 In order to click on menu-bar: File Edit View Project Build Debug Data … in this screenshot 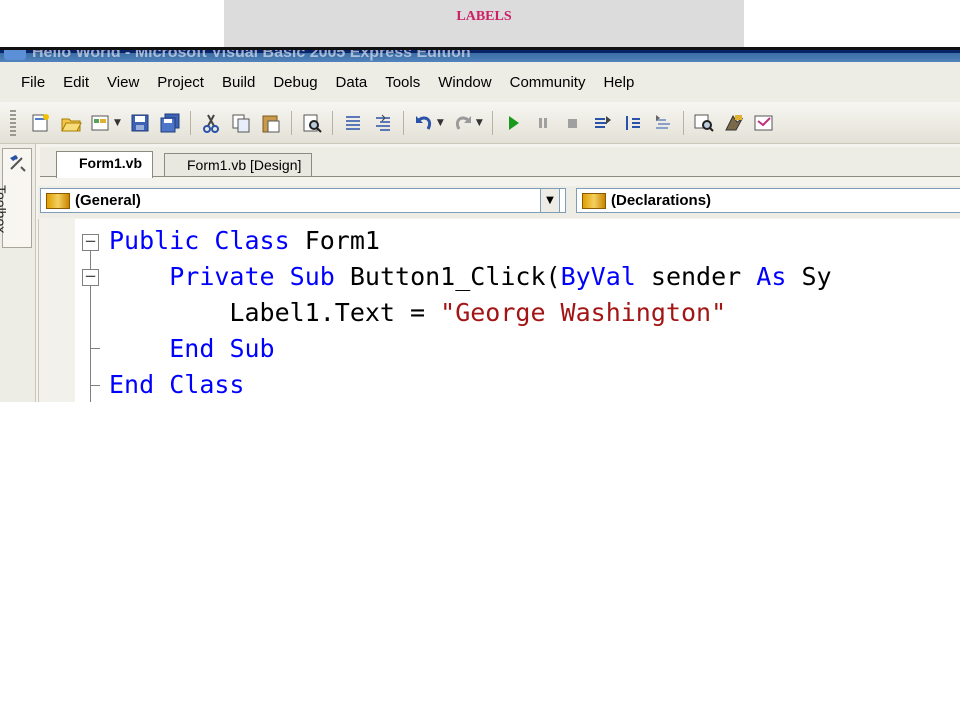, I will do `click(480, 82)`.